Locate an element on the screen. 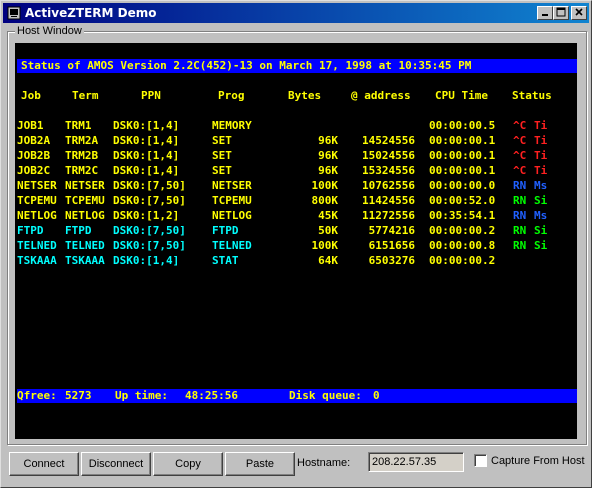  cell-prog: MEMORY is located at coordinates (232, 125).